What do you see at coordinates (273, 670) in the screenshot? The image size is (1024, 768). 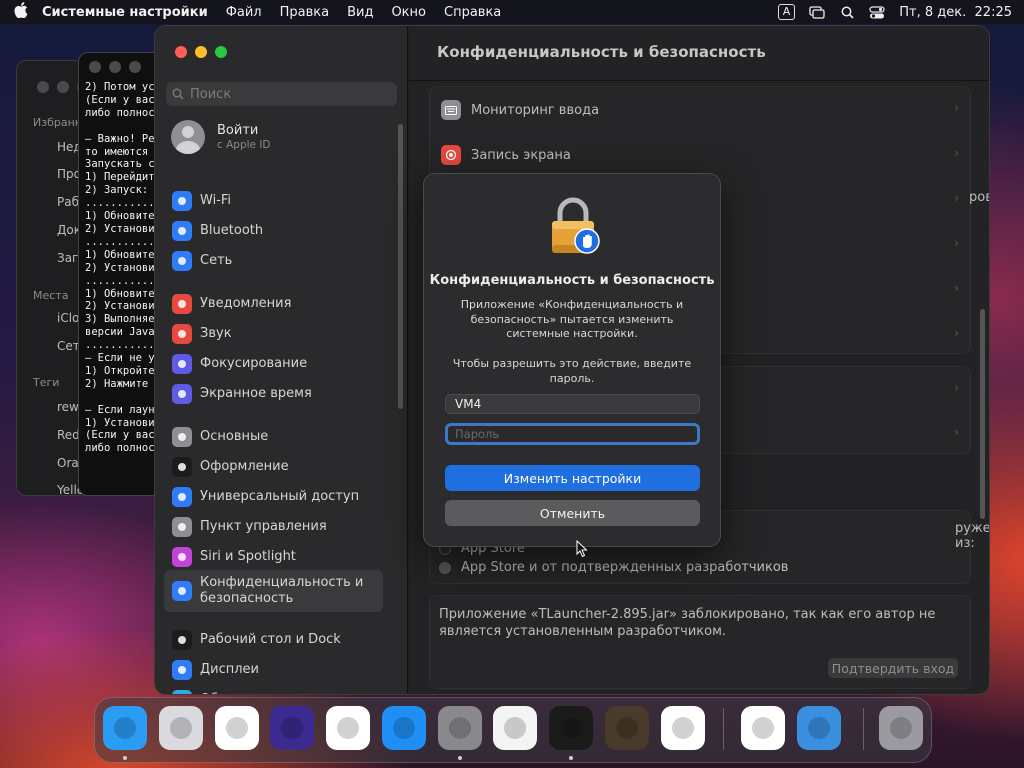 I see `sidebar-item: Дисплеи` at bounding box center [273, 670].